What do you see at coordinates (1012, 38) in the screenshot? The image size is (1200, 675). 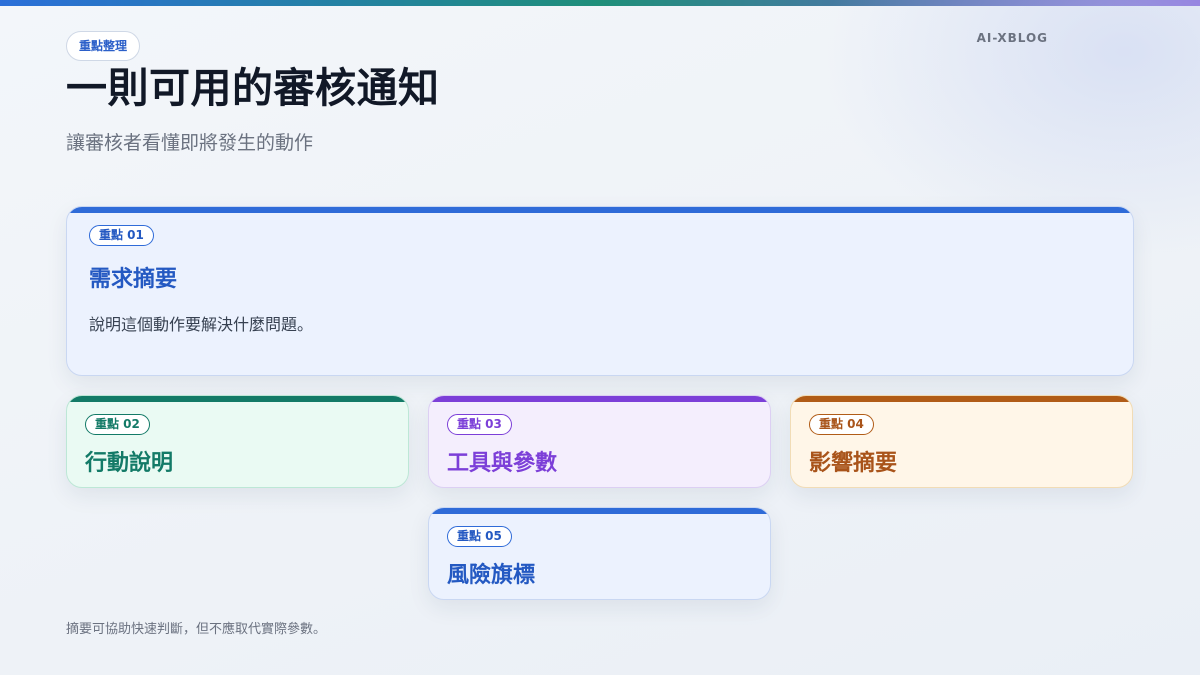 I see `brand-label: AI-XBLOG` at bounding box center [1012, 38].